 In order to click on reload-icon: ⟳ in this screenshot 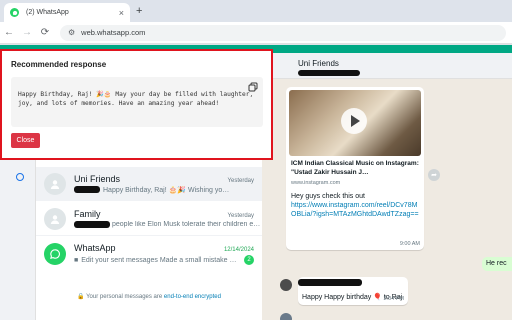, I will do `click(45, 32)`.